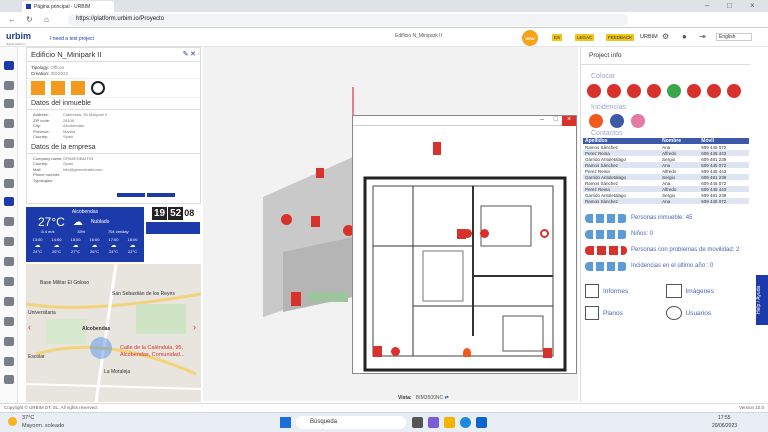 The height and width of the screenshot is (432, 768). Describe the element at coordinates (9, 379) in the screenshot. I see `gamepad-nav-icon` at that location.